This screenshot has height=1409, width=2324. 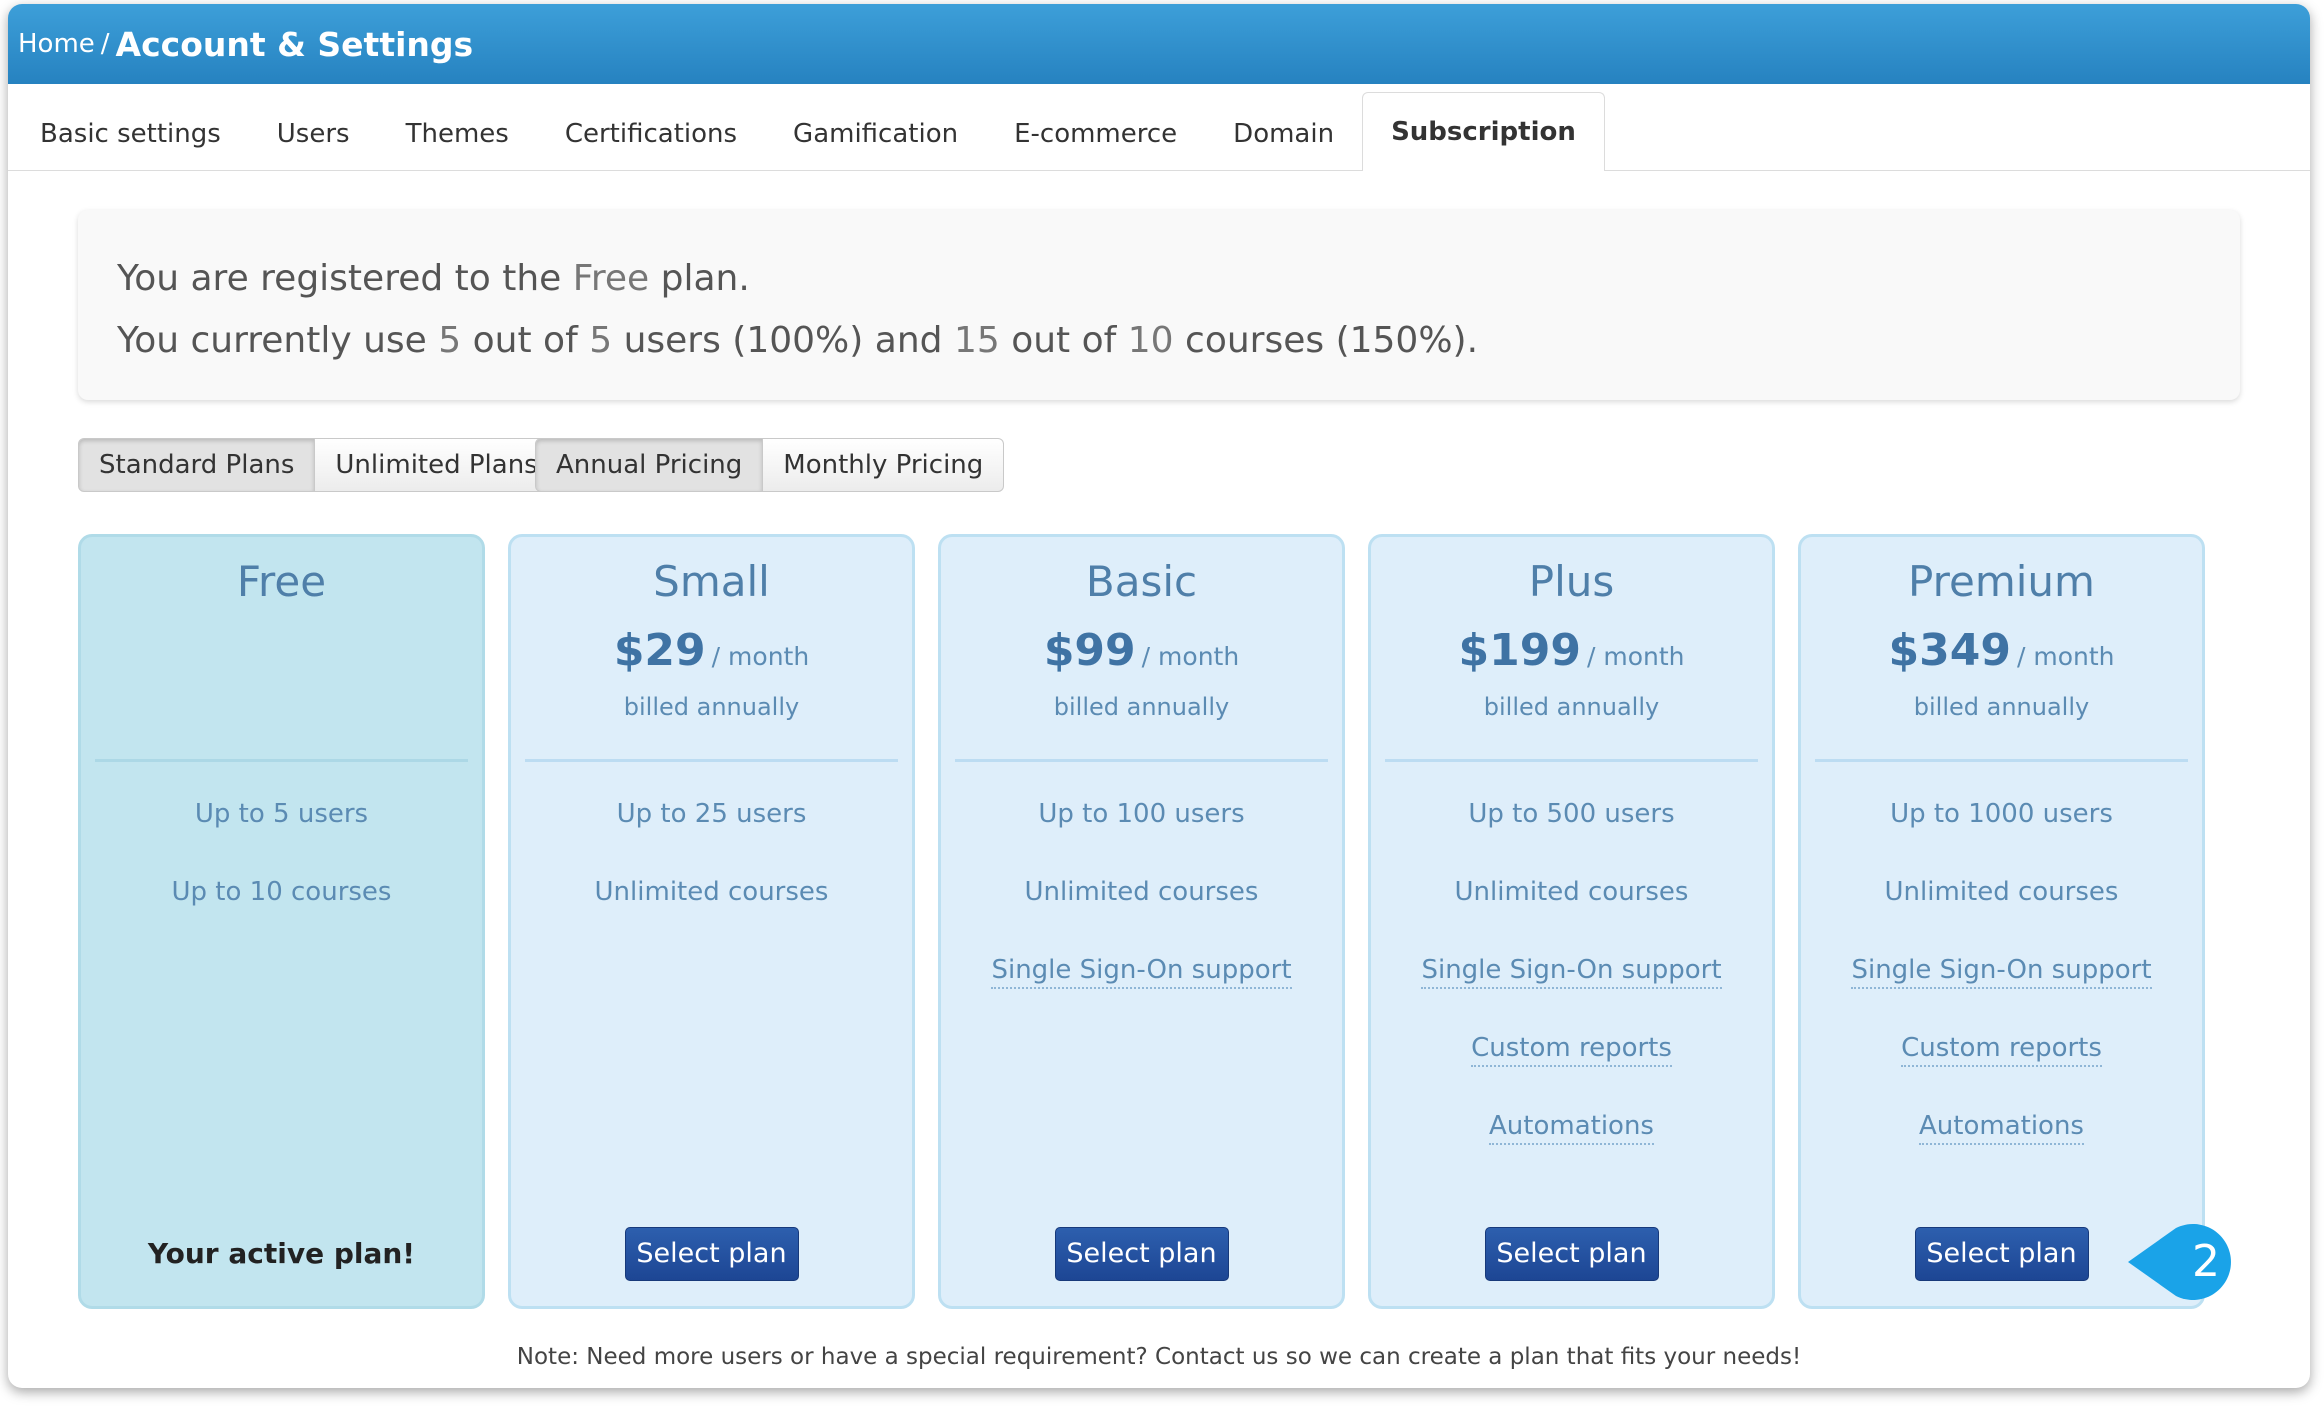 I want to click on monthly-pricing-button: Monthly Pricing, so click(x=884, y=465).